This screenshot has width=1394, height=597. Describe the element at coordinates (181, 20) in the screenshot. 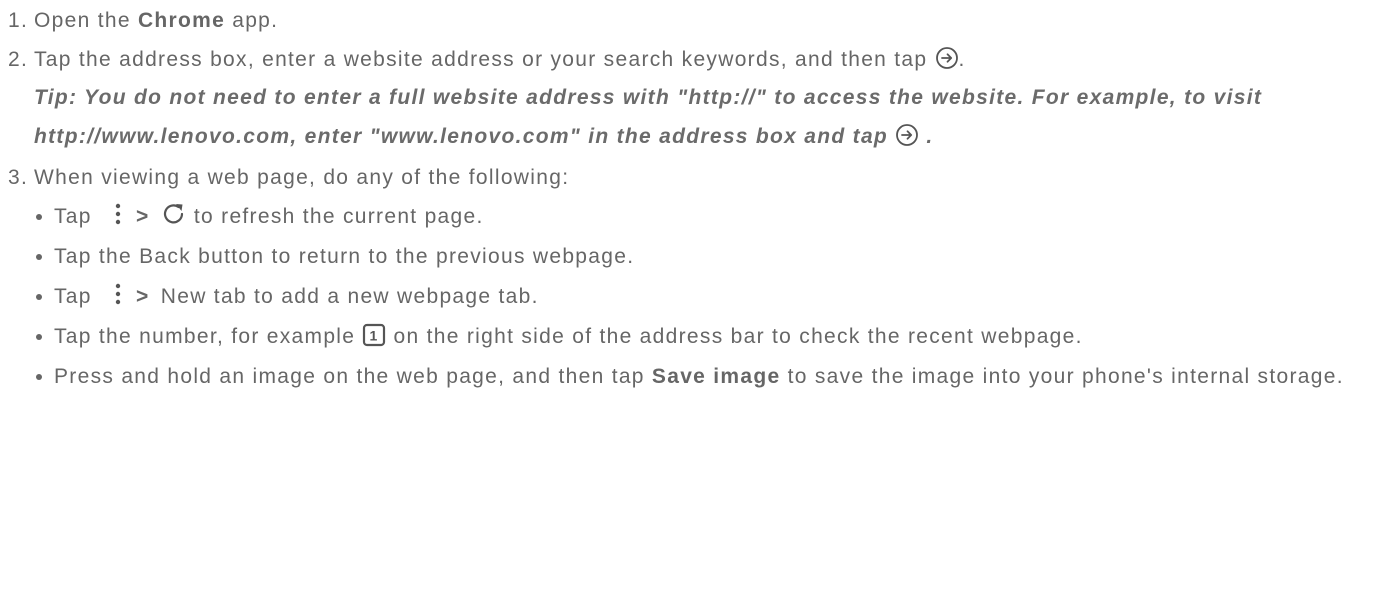

I see `app-name: Chrome` at that location.